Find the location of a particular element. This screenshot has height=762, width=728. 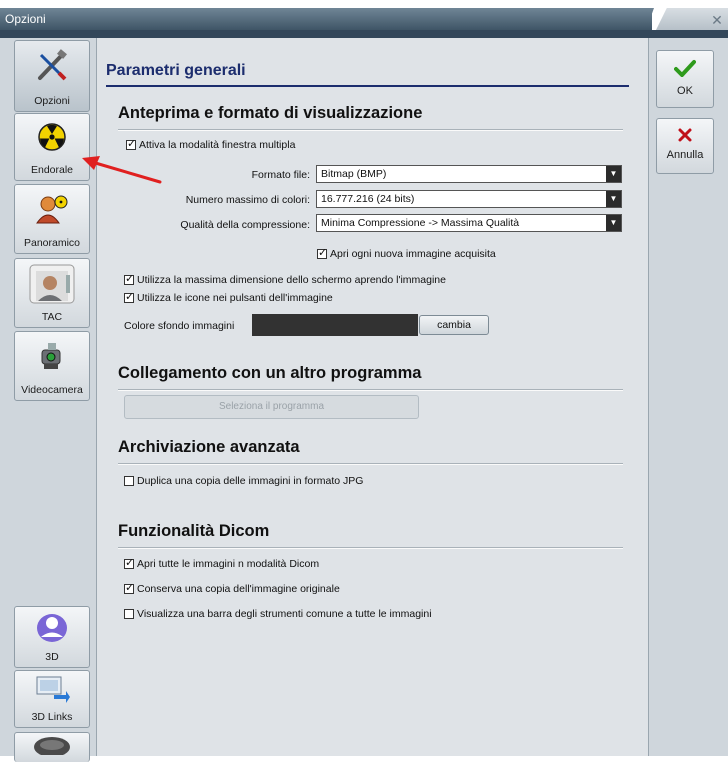

user-radiation-icon is located at coordinates (52, 210).